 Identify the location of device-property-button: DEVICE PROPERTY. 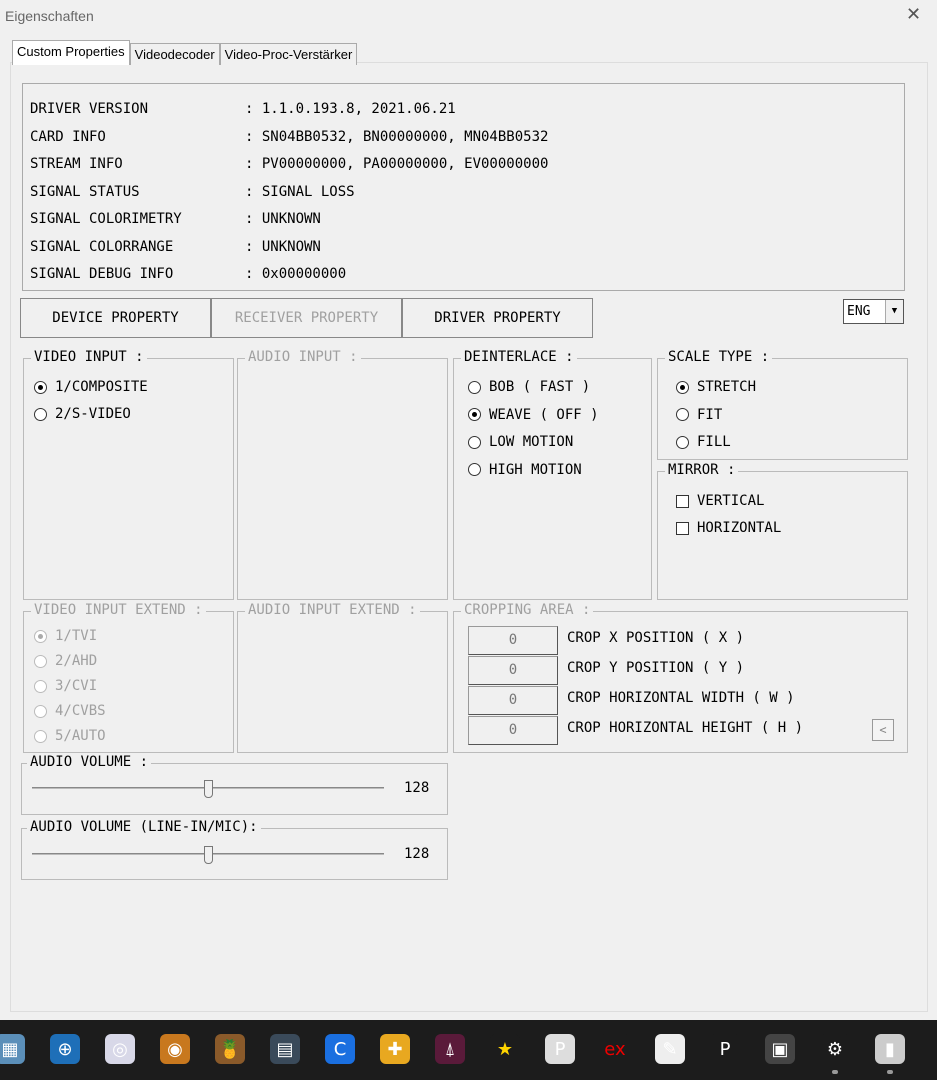
(115, 318).